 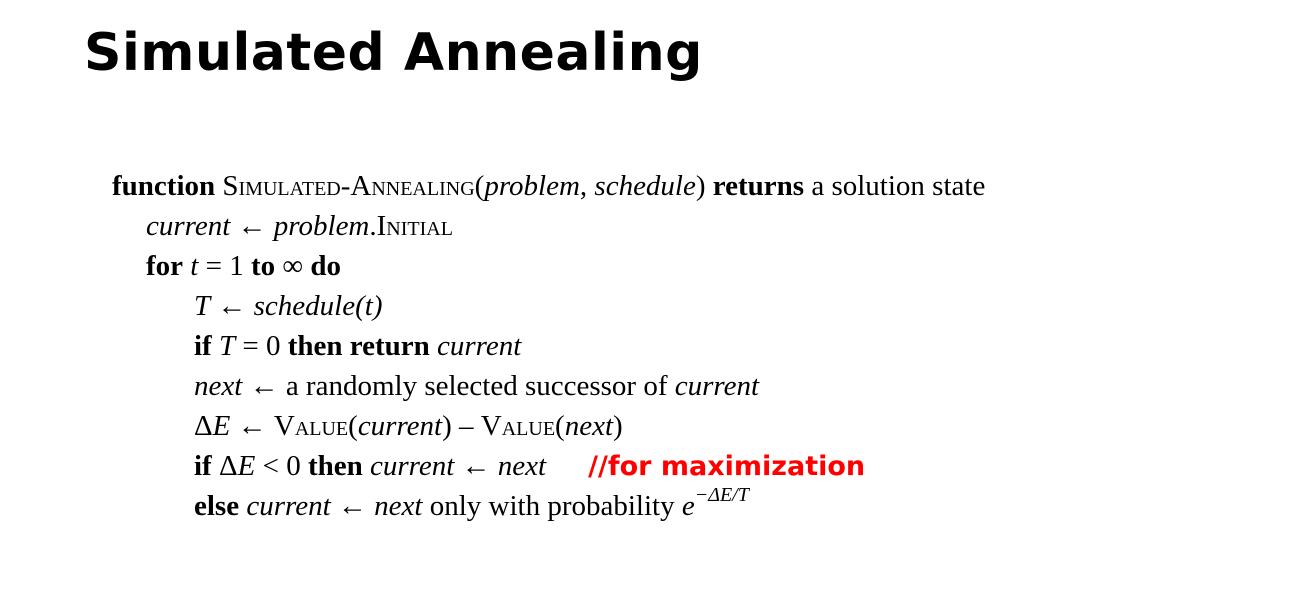 What do you see at coordinates (281, 466) in the screenshot?
I see `less-than-zero: < 0` at bounding box center [281, 466].